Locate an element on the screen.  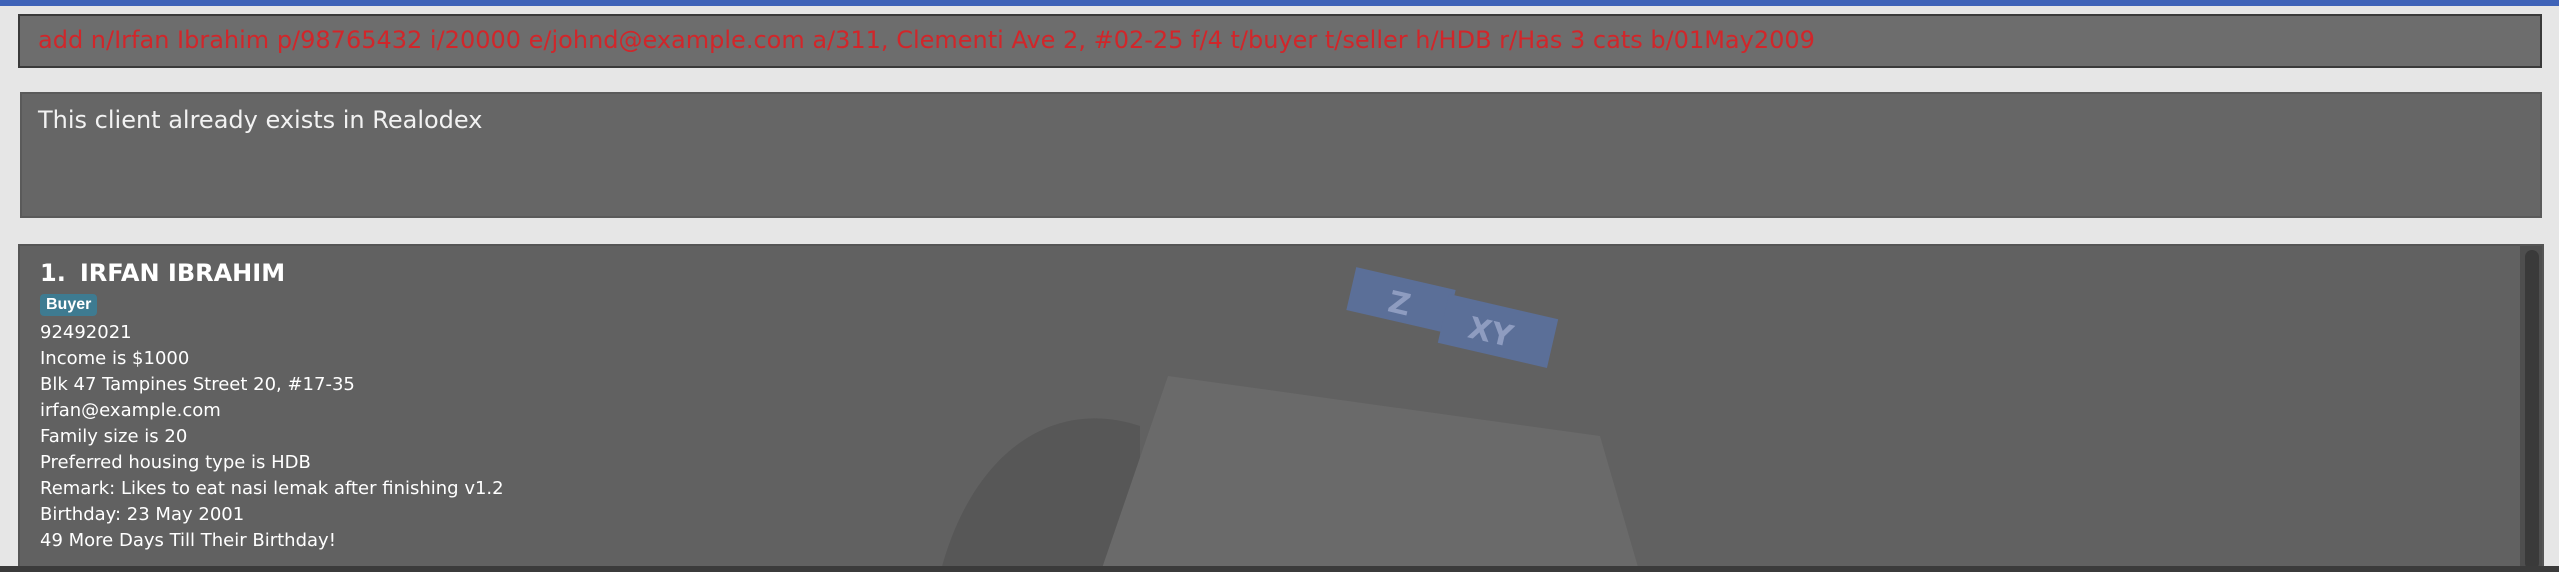
list-scrollbar is located at coordinates (2531, 408).